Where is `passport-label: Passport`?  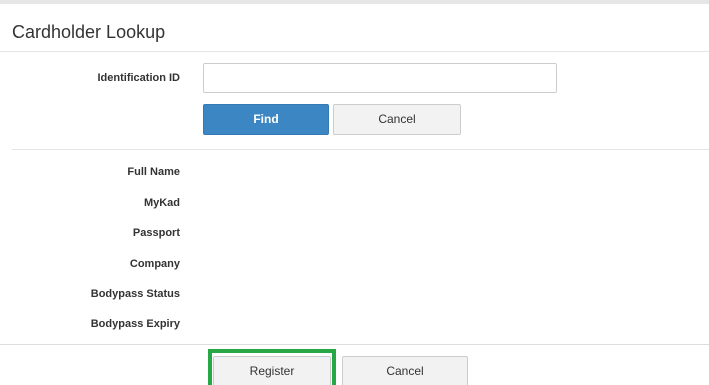
passport-label: Passport is located at coordinates (156, 233).